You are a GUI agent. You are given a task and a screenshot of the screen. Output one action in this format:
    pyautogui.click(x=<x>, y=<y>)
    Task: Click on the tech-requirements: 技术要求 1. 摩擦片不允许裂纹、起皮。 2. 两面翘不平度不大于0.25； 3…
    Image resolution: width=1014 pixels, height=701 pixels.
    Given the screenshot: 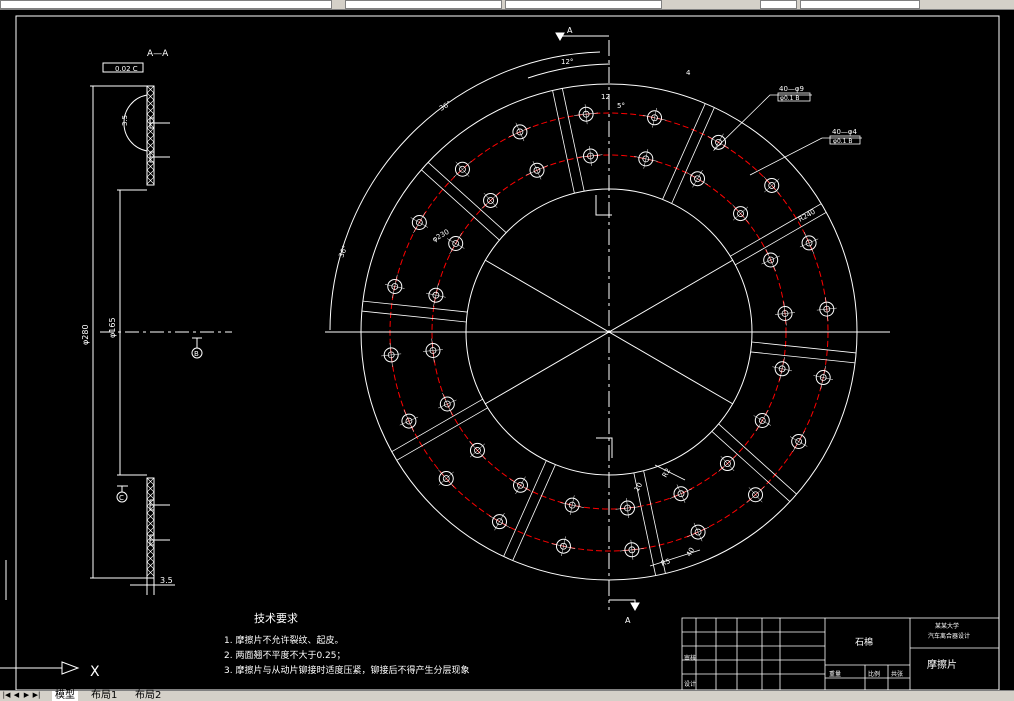 What is the action you would take?
    pyautogui.click(x=346, y=644)
    